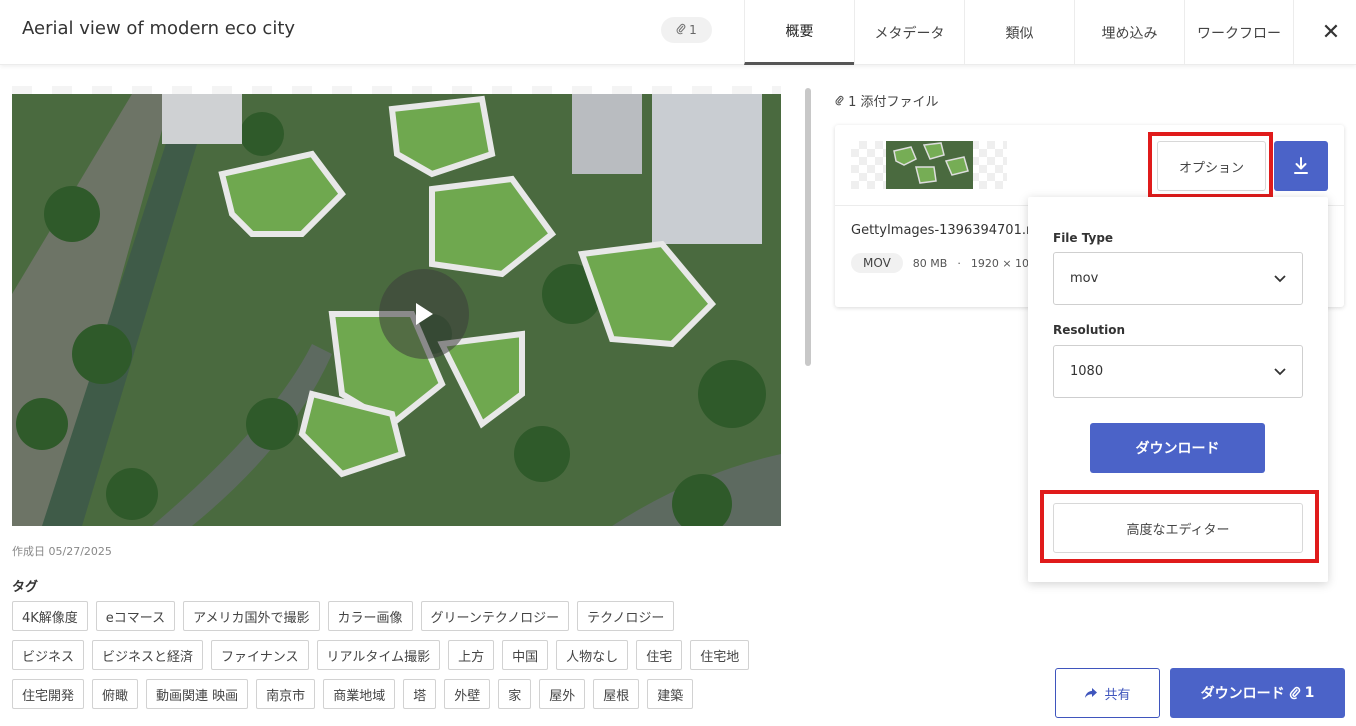 The width and height of the screenshot is (1356, 726). I want to click on tag-chip: ファイナンス, so click(260, 655).